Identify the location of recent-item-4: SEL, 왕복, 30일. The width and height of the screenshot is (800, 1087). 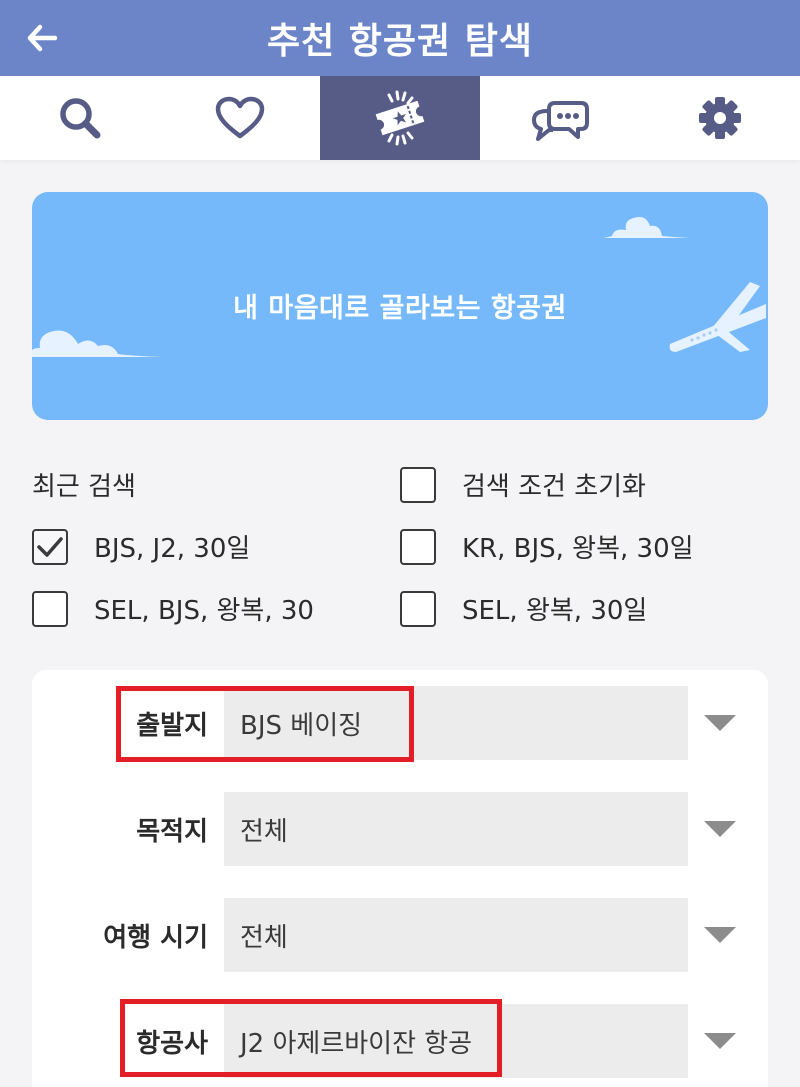
(523, 608).